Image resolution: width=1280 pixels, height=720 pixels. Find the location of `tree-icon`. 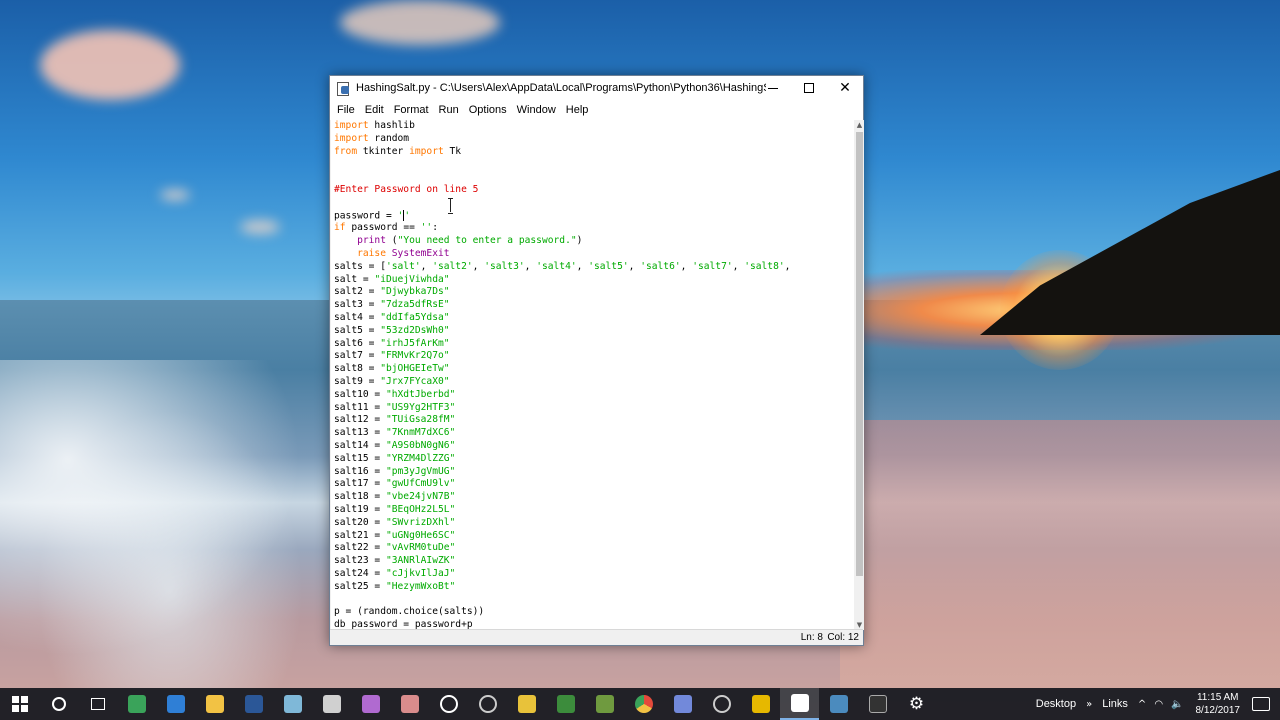

tree-icon is located at coordinates (565, 704).